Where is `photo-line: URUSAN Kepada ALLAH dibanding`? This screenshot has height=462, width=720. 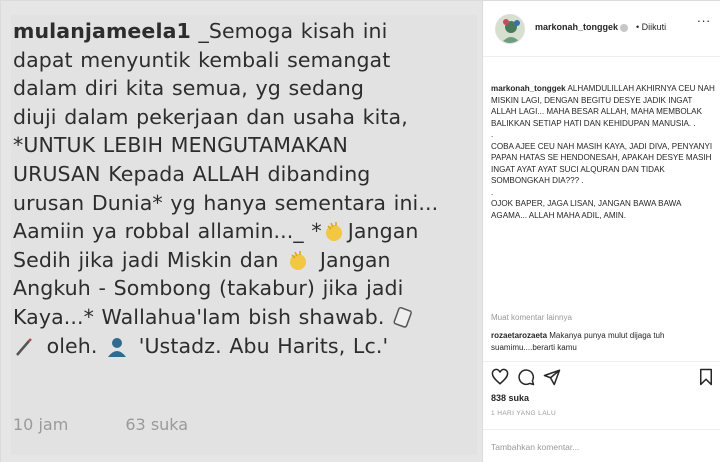
photo-line: URUSAN Kepada ALLAH dibanding is located at coordinates (192, 173).